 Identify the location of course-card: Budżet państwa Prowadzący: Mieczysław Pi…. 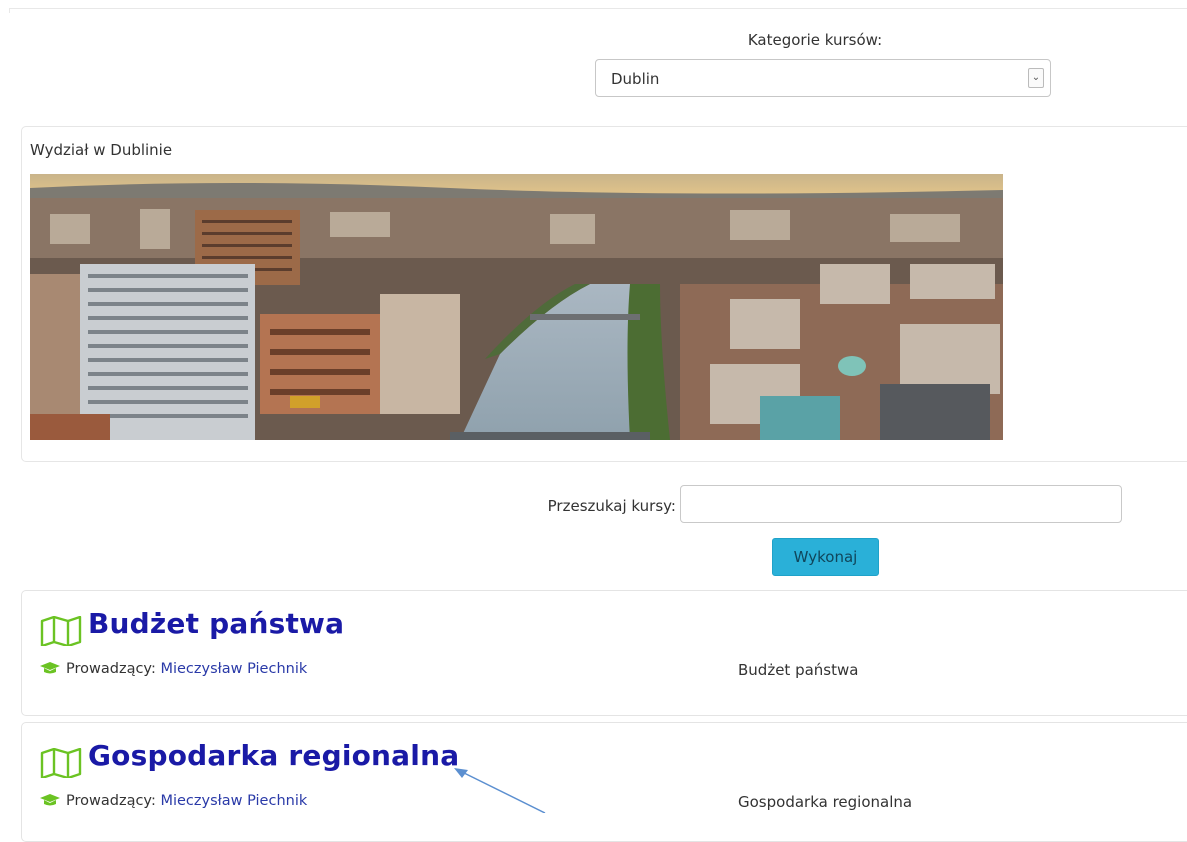
(604, 653).